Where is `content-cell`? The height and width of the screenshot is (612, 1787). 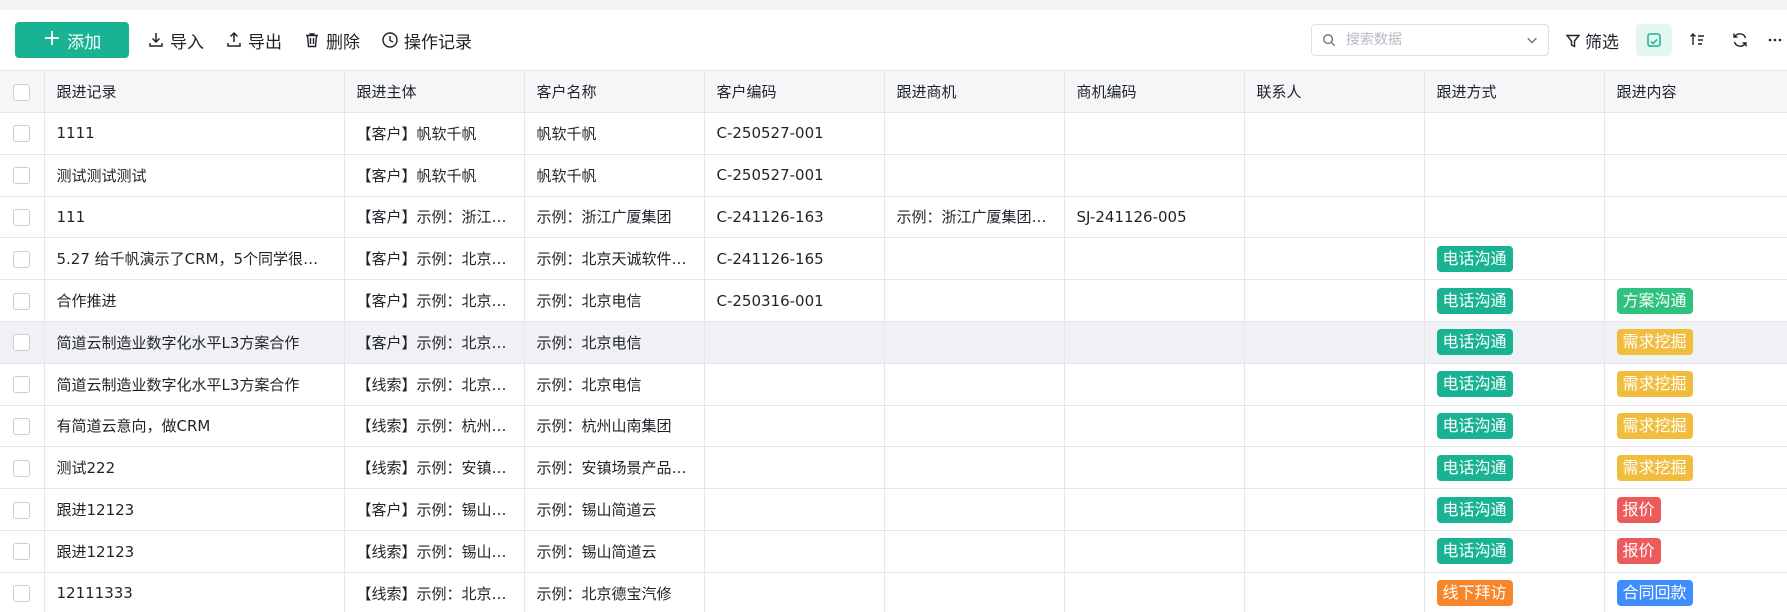
content-cell is located at coordinates (1695, 217).